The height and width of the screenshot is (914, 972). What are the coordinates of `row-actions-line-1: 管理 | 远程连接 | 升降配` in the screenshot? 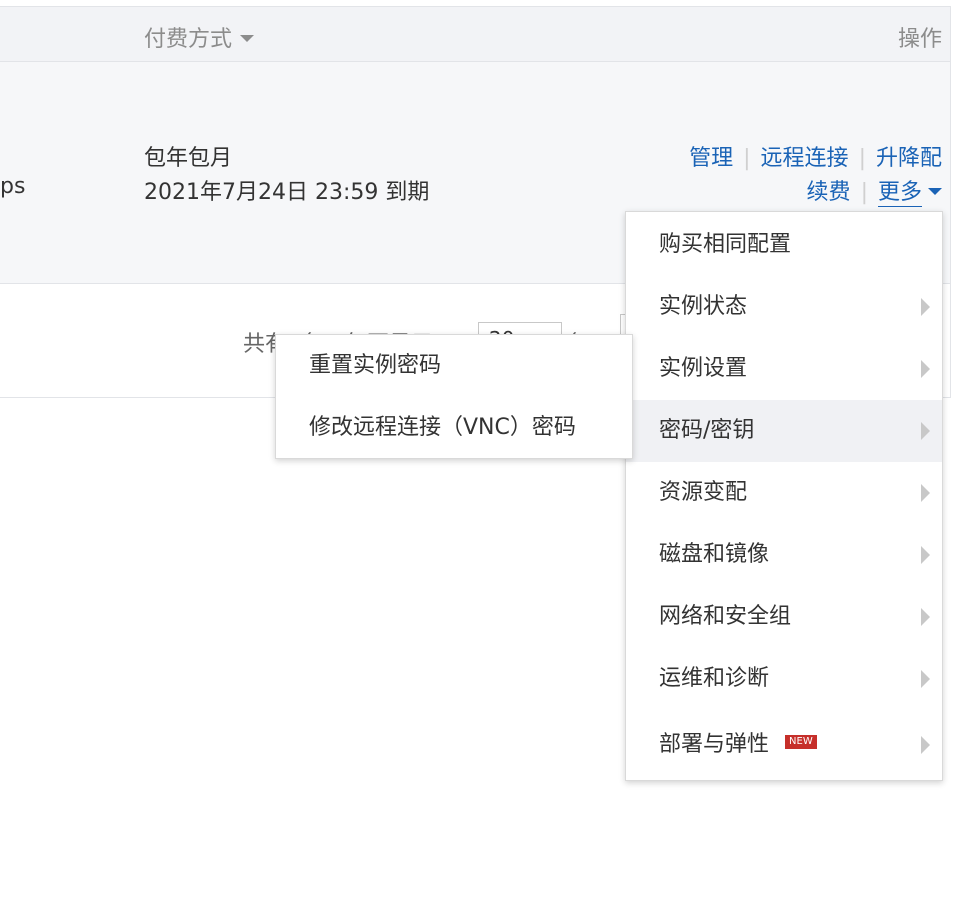 It's located at (815, 156).